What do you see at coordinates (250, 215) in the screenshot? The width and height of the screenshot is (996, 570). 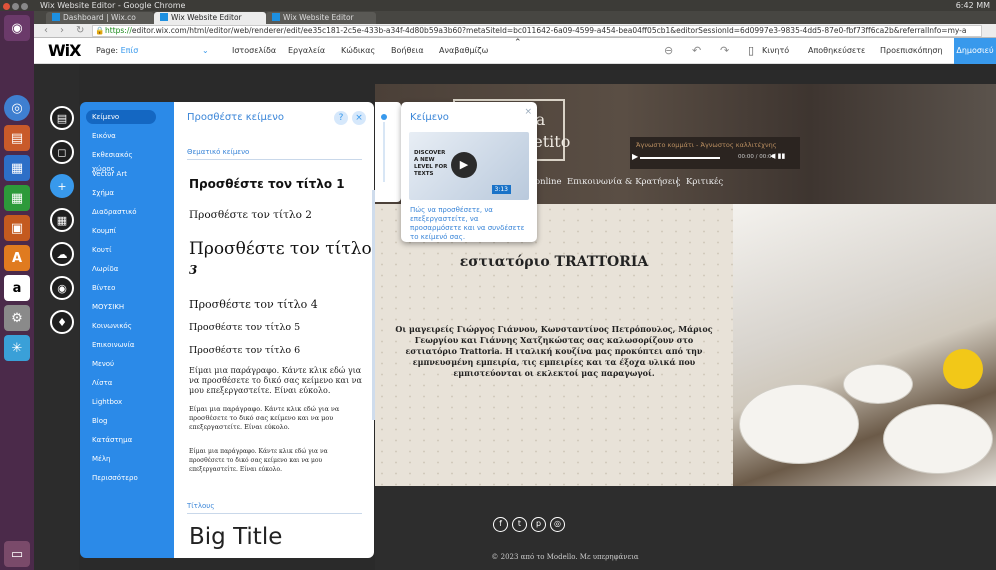 I see `text-preset-h2: Προσθέστε τον τίτλο 2` at bounding box center [250, 215].